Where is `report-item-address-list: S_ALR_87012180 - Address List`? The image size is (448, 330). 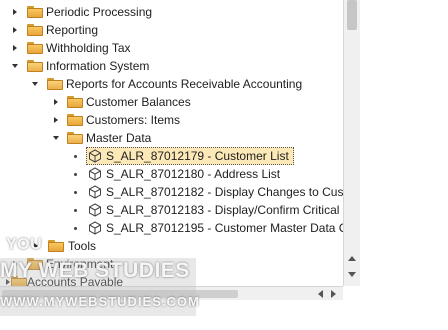 report-item-address-list: S_ALR_87012180 - Address List is located at coordinates (171, 174).